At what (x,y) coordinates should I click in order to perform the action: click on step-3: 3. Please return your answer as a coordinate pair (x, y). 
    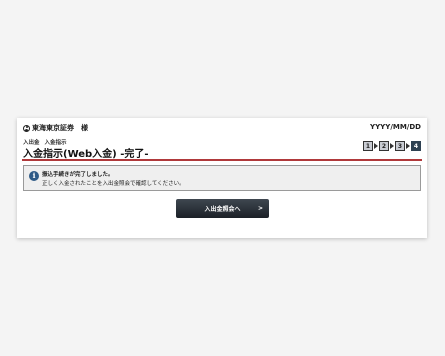
    Looking at the image, I should click on (400, 146).